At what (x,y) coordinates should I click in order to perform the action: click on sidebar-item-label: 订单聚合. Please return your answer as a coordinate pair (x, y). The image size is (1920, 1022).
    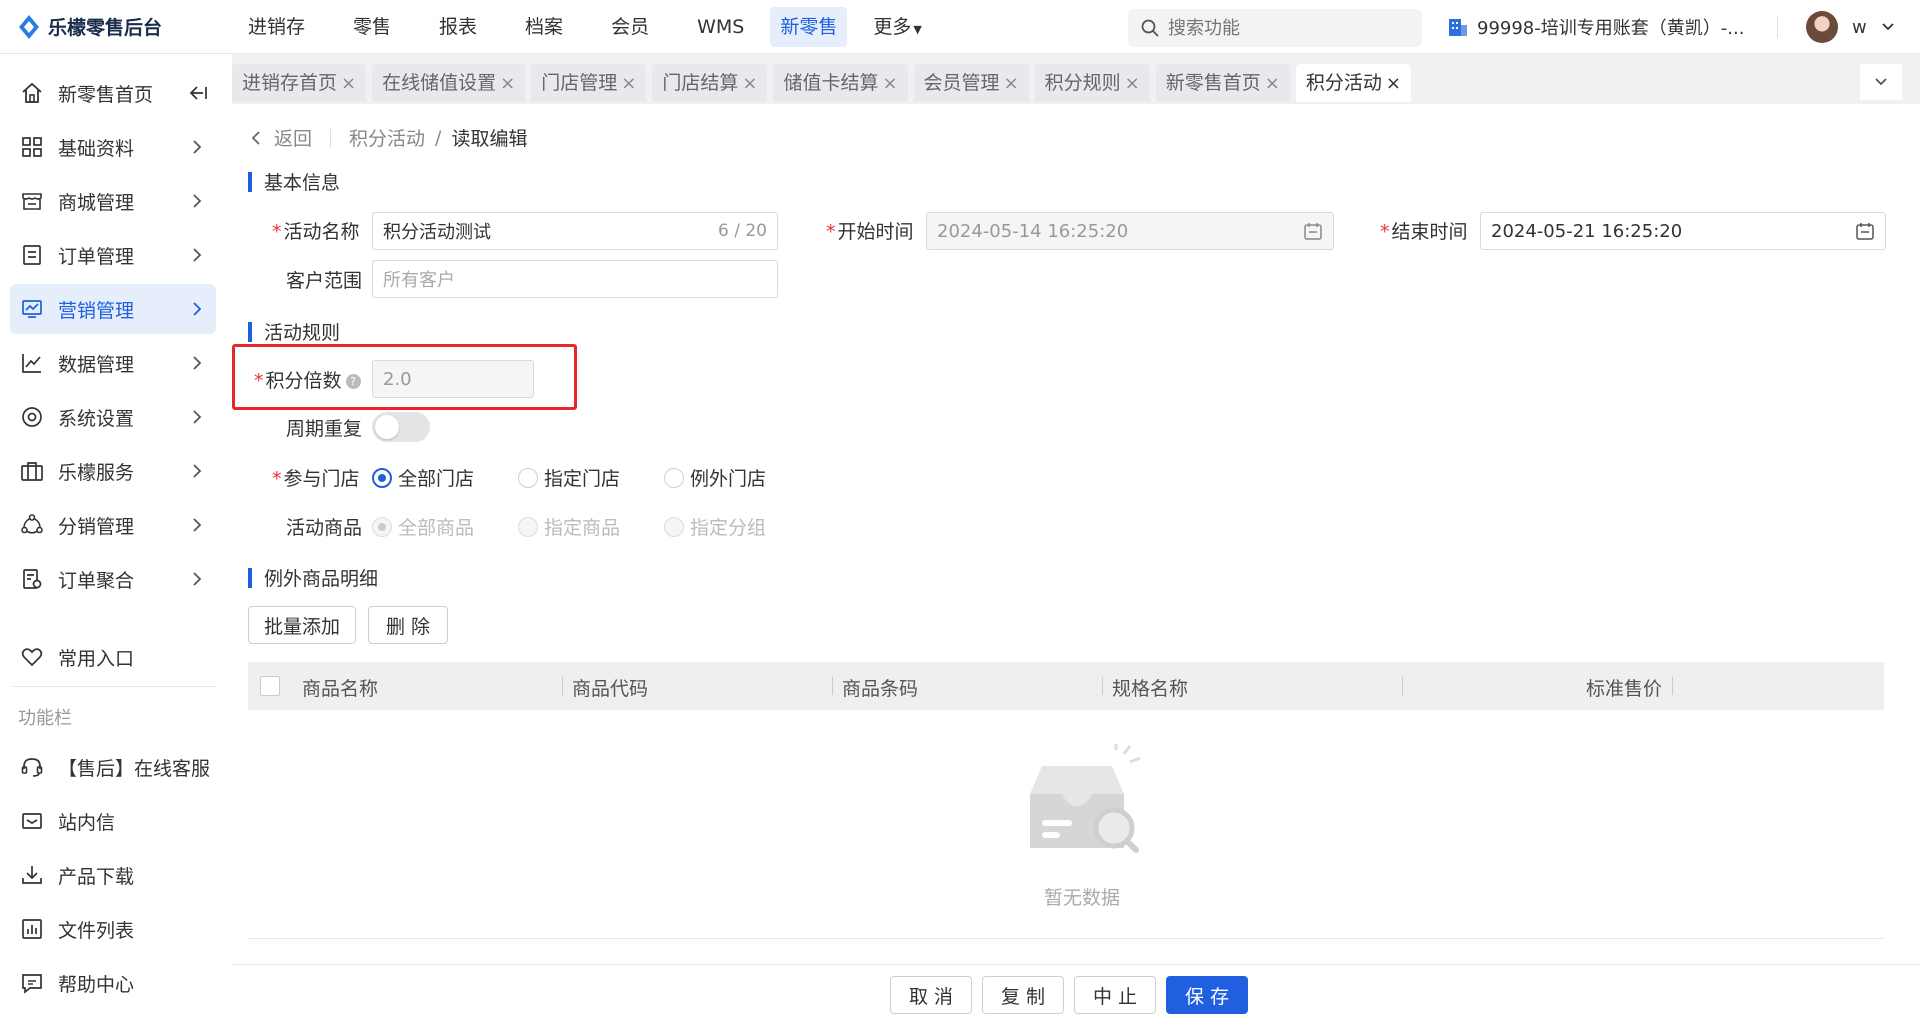
    Looking at the image, I should click on (96, 580).